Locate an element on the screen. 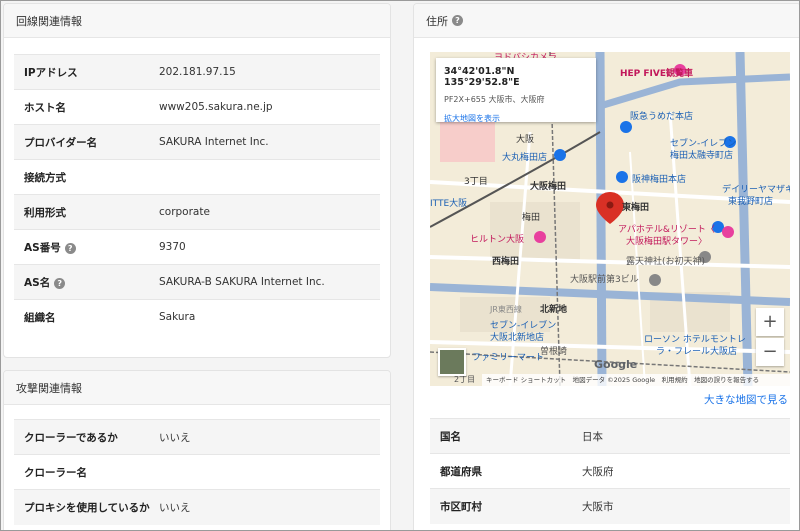 This screenshot has width=800, height=531. map-plus-code: PF2X+655 大阪市、大阪府 is located at coordinates (494, 99).